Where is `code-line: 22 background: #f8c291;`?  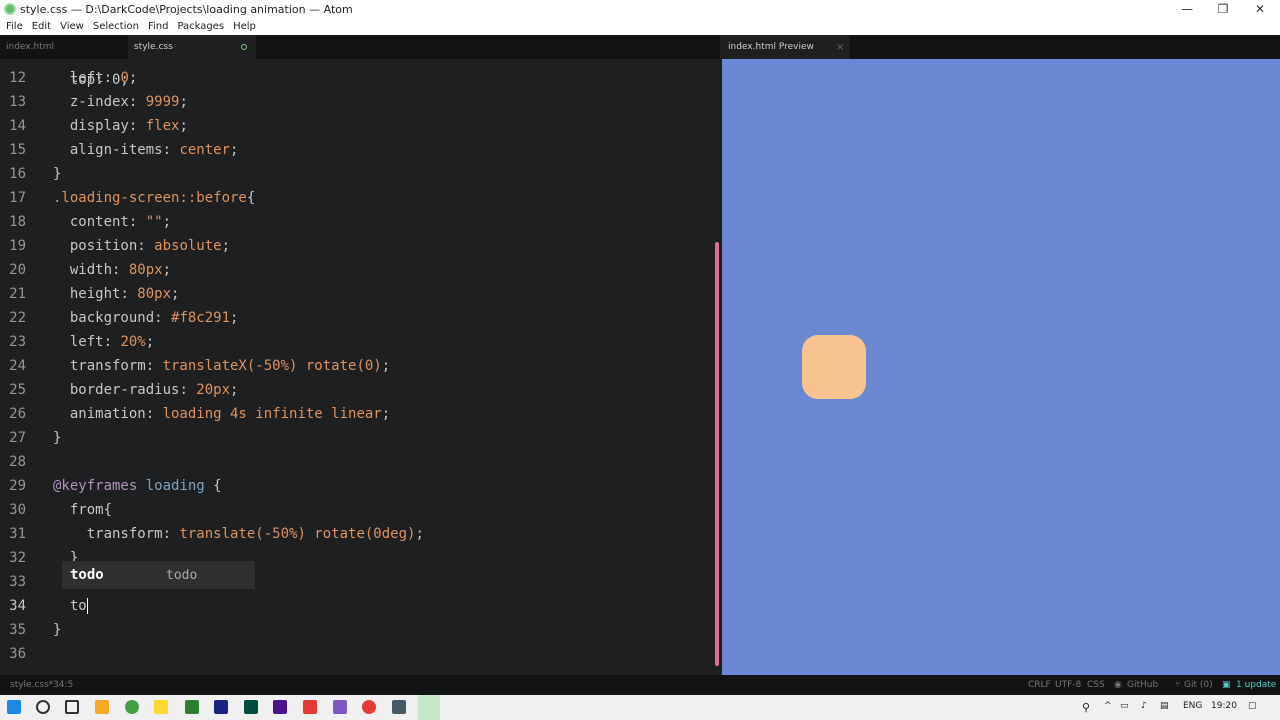
code-line: 22 background: #f8c291; is located at coordinates (360, 318).